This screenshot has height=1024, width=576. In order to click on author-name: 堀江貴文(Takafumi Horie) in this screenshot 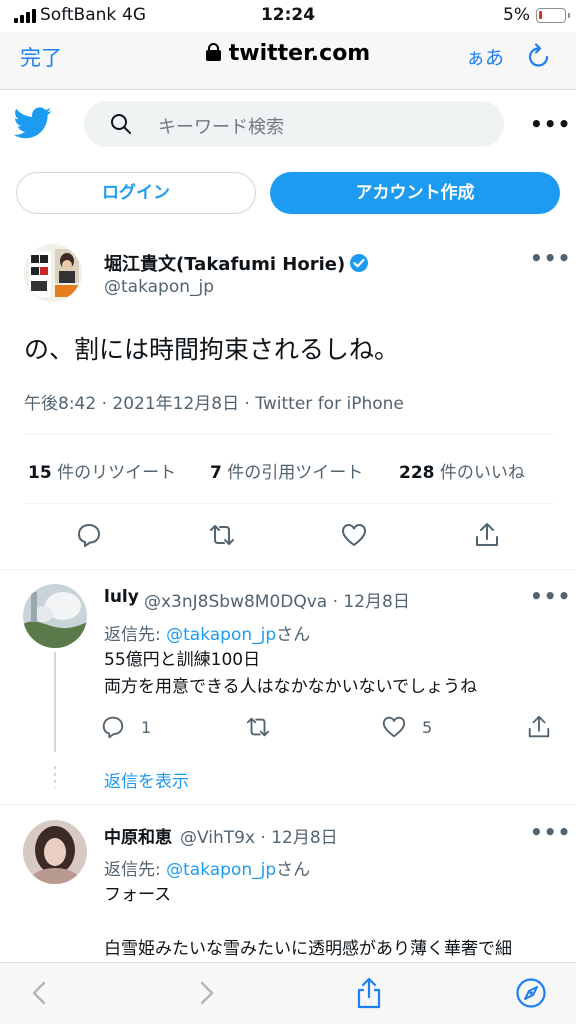, I will do `click(236, 263)`.